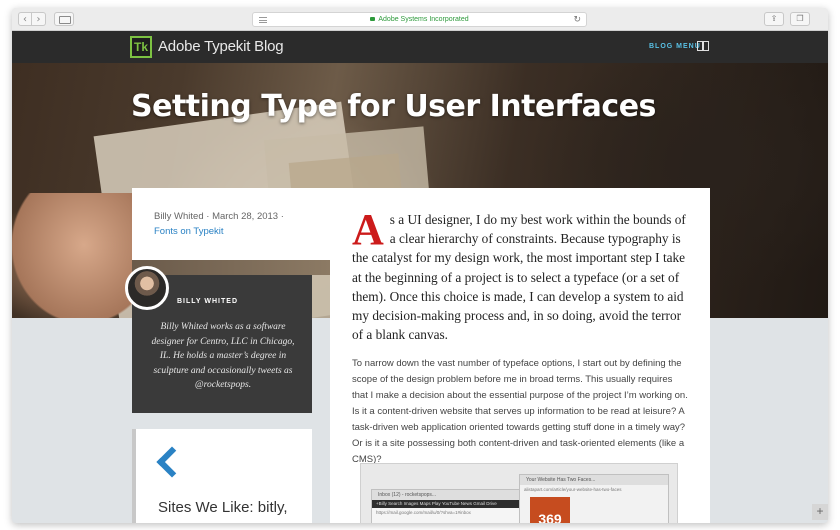 The height and width of the screenshot is (530, 840). I want to click on history-buttons: ‹ ›, so click(32, 19).